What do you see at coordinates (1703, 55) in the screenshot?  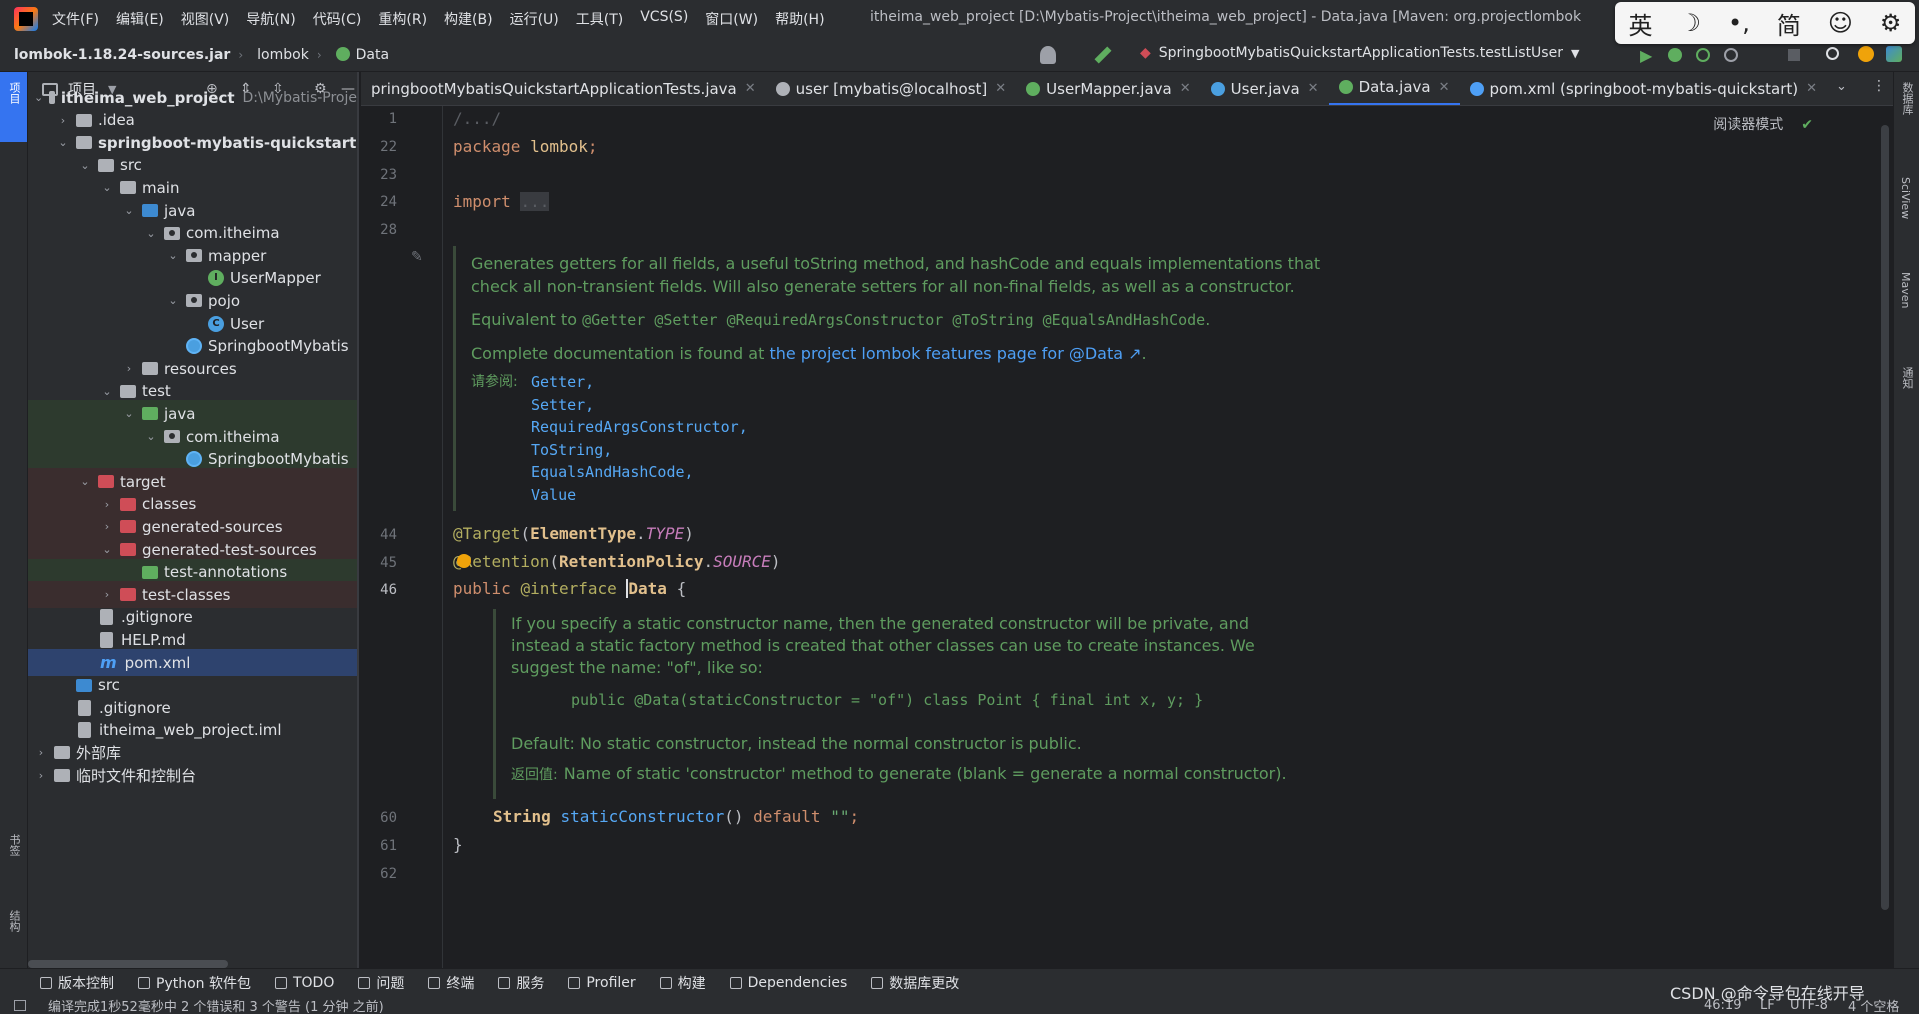 I see `coverage-icon` at bounding box center [1703, 55].